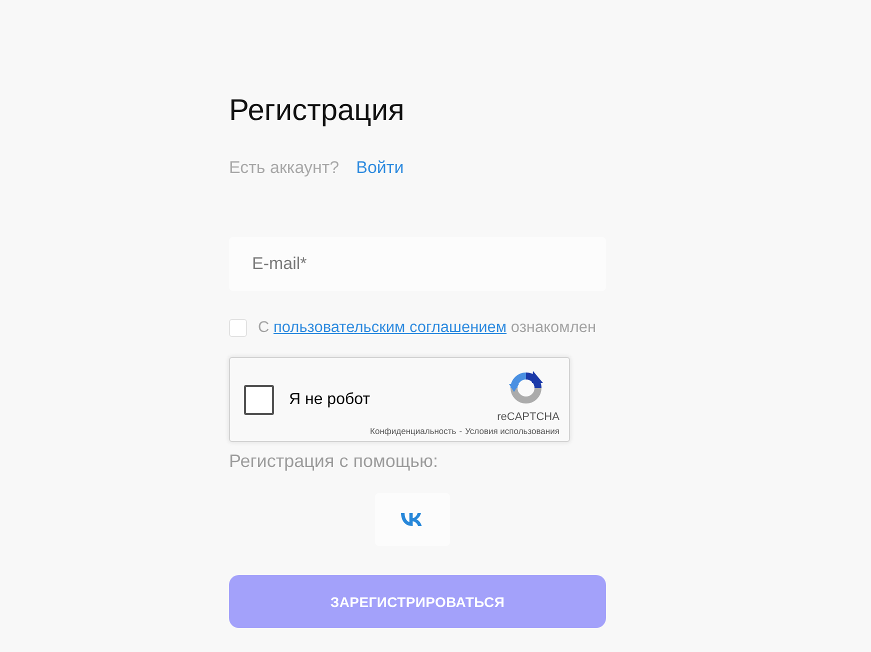 The height and width of the screenshot is (652, 871). Describe the element at coordinates (333, 461) in the screenshot. I see `social-signup-label: Регистрация с помощью:` at that location.